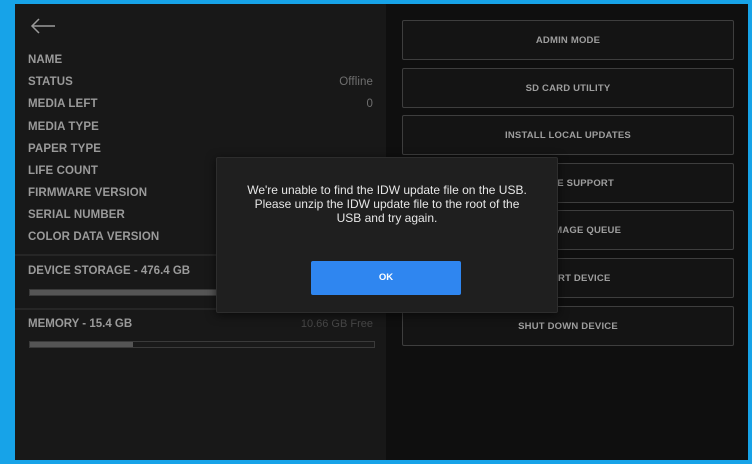 This screenshot has width=752, height=464. What do you see at coordinates (76, 215) in the screenshot?
I see `info-label: SERIAL NUMBER` at bounding box center [76, 215].